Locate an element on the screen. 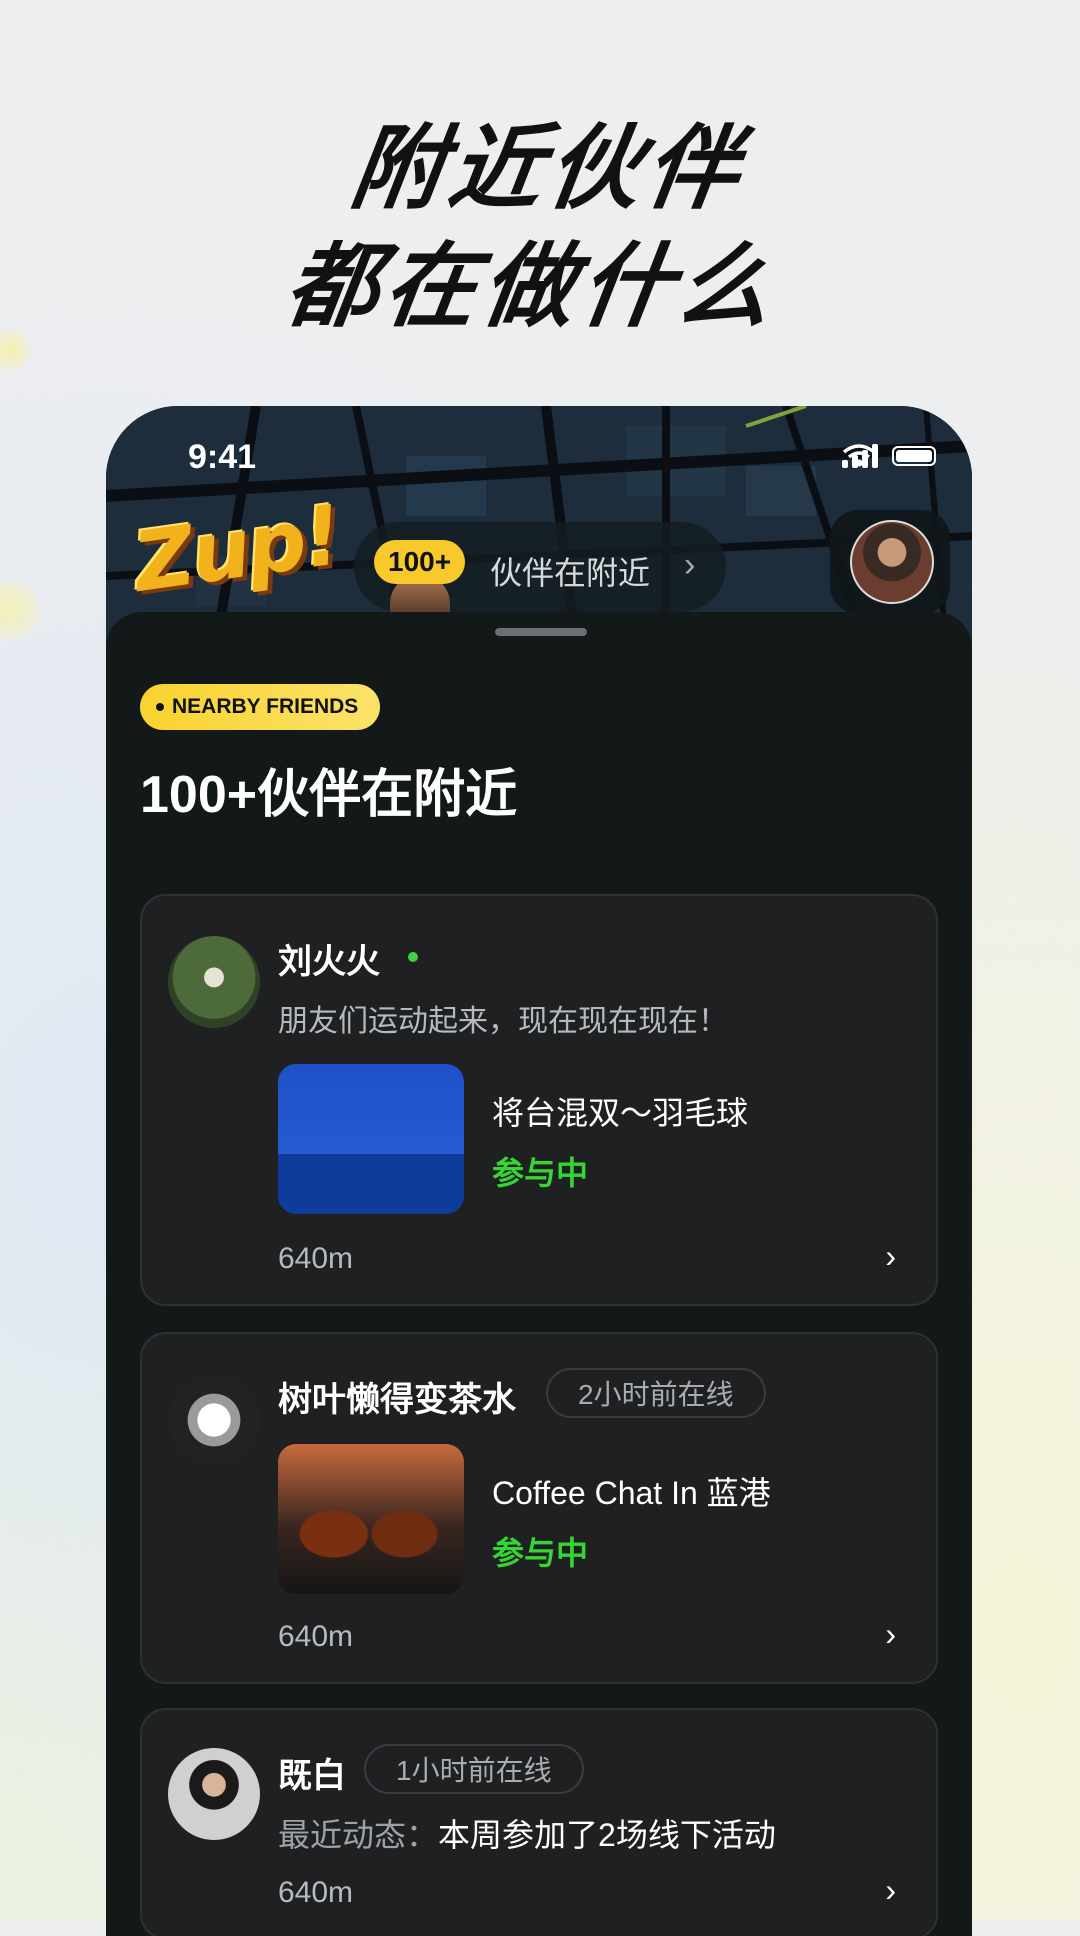 Image resolution: width=1080 pixels, height=1936 pixels. headline: 附近伙伴 都在做什么 is located at coordinates (540, 228).